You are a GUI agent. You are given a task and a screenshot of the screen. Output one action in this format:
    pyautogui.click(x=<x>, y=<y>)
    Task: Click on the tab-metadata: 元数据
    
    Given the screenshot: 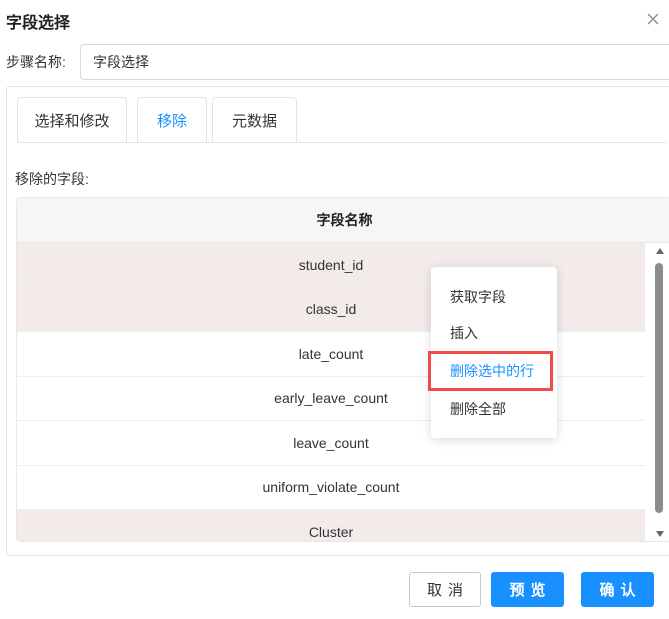 What is the action you would take?
    pyautogui.click(x=254, y=120)
    